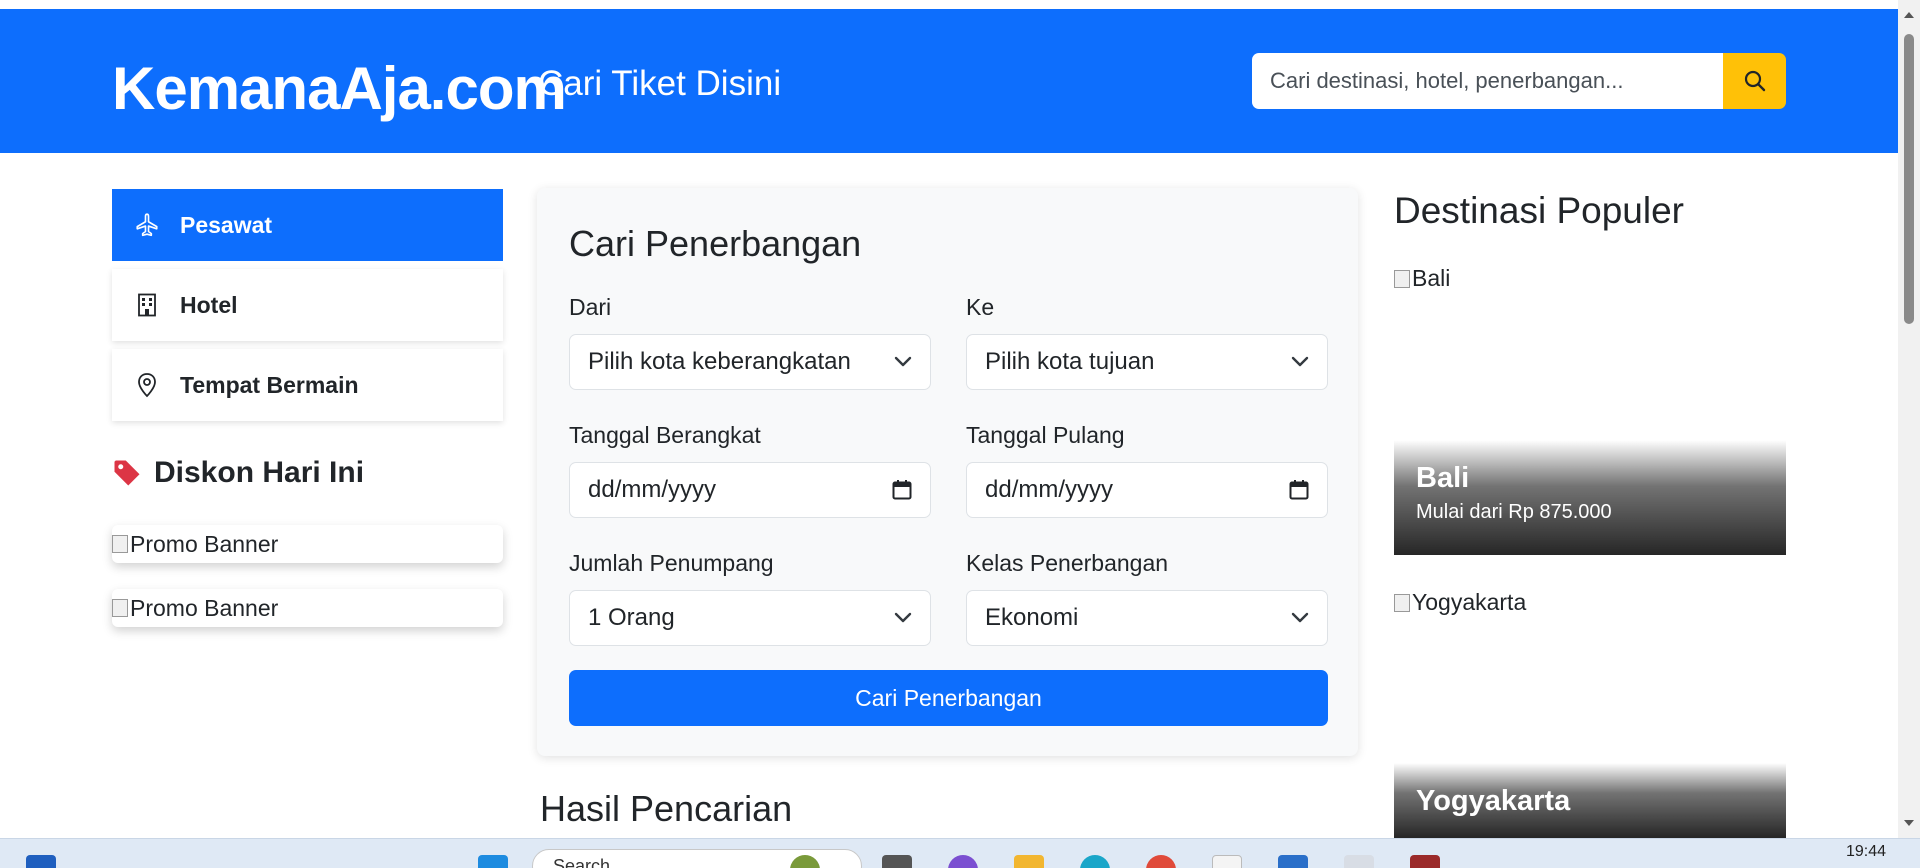 This screenshot has width=1920, height=868. I want to click on destination-name: Yogyakarta, so click(1493, 801).